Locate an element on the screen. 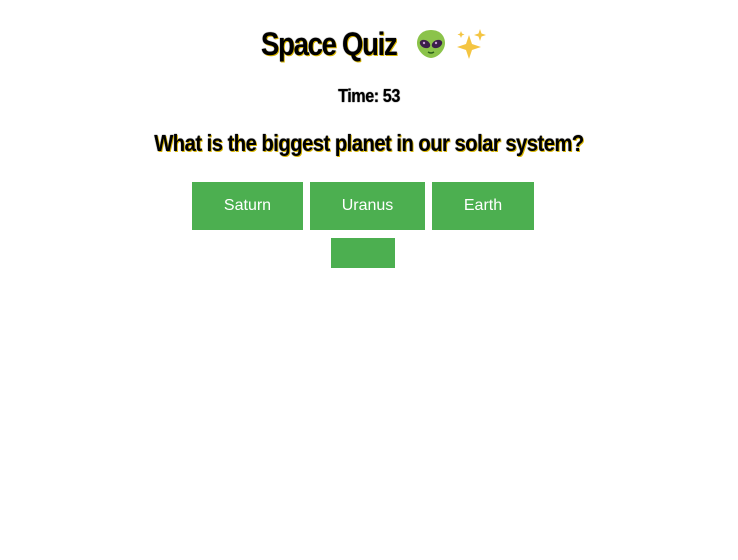 The width and height of the screenshot is (738, 560). answer-button-2: Uranus is located at coordinates (367, 206).